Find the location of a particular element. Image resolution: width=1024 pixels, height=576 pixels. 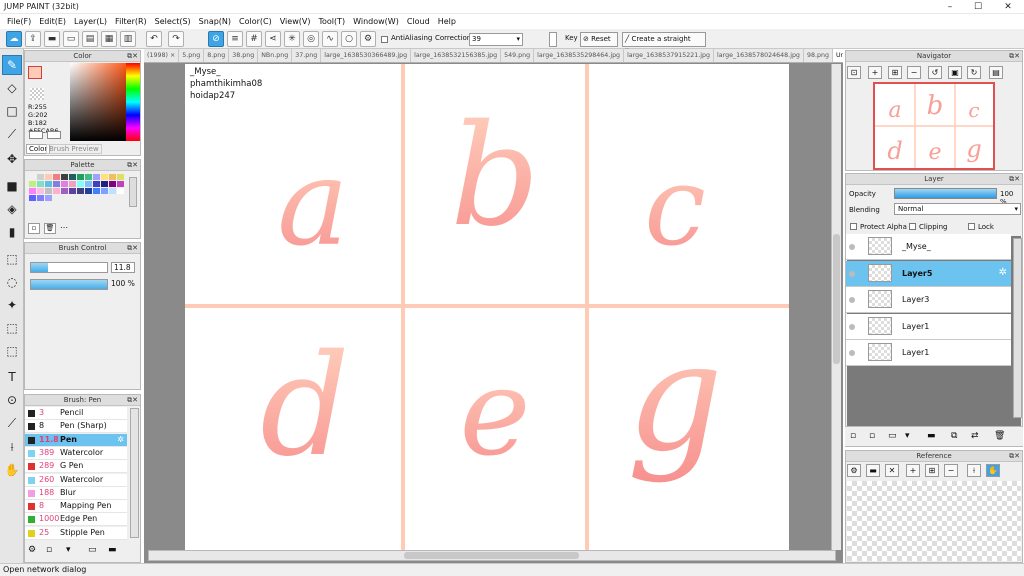

brush-item: 8 Pen (Sharp) is located at coordinates (76, 427).